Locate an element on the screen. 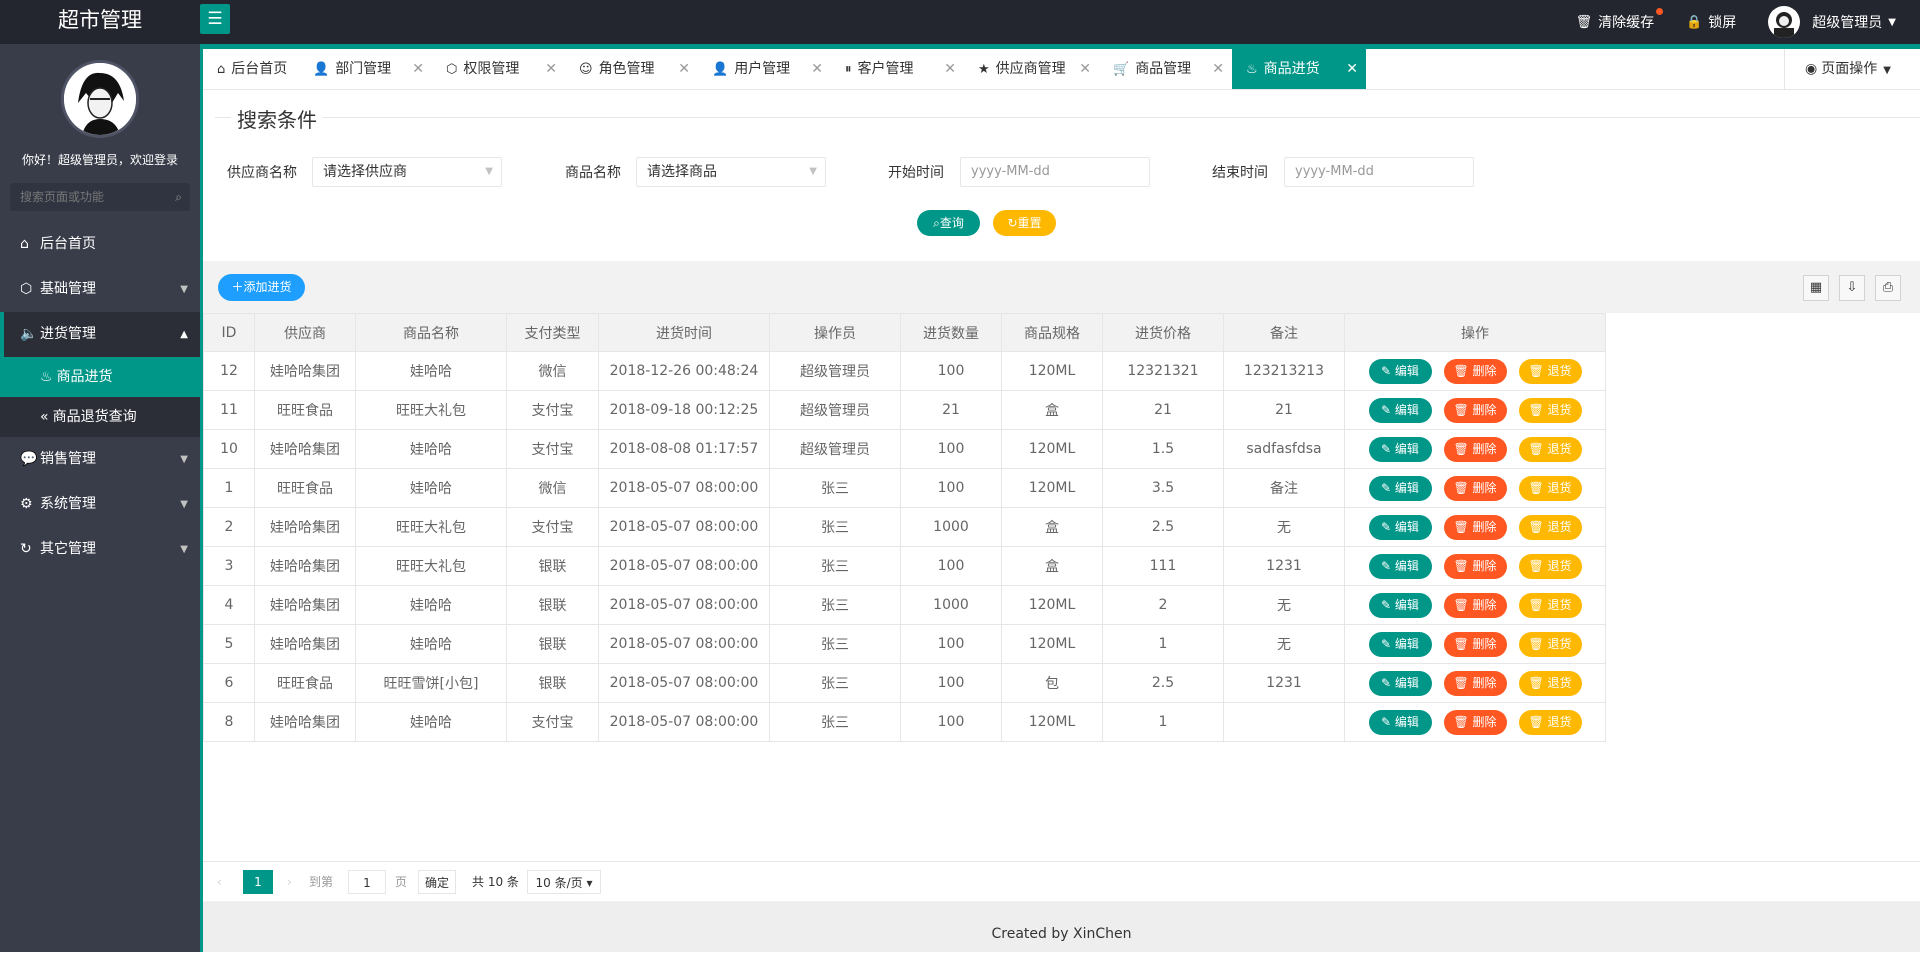  per-page-select: 10 条/页 ▾ is located at coordinates (564, 882).